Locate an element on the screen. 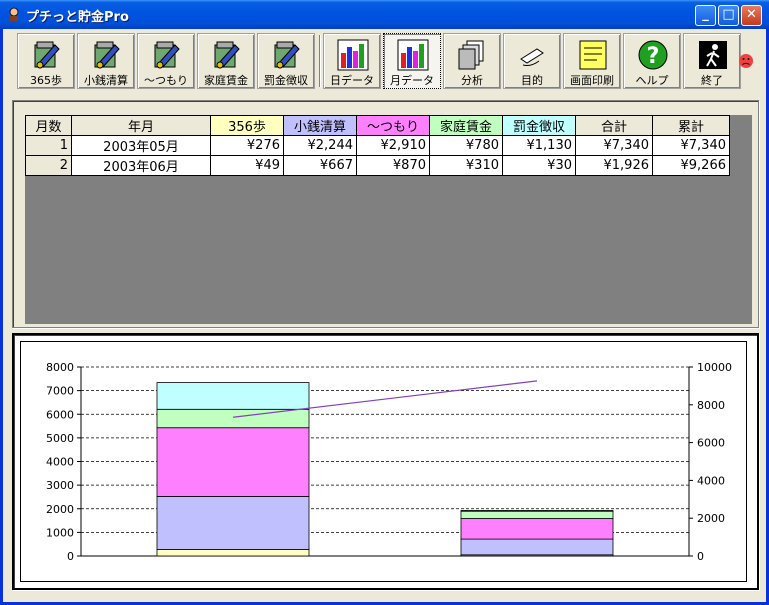  table-cell: ¥2,244 is located at coordinates (320, 145).